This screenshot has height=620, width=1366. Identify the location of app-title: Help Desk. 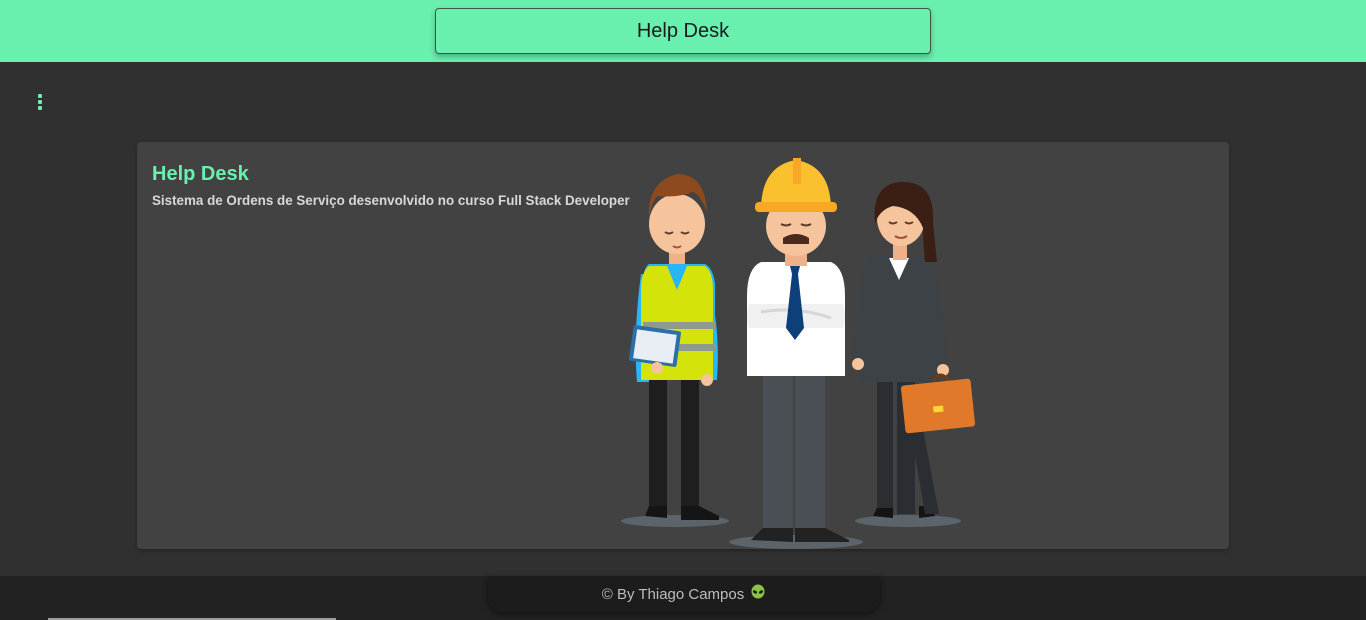
(683, 31).